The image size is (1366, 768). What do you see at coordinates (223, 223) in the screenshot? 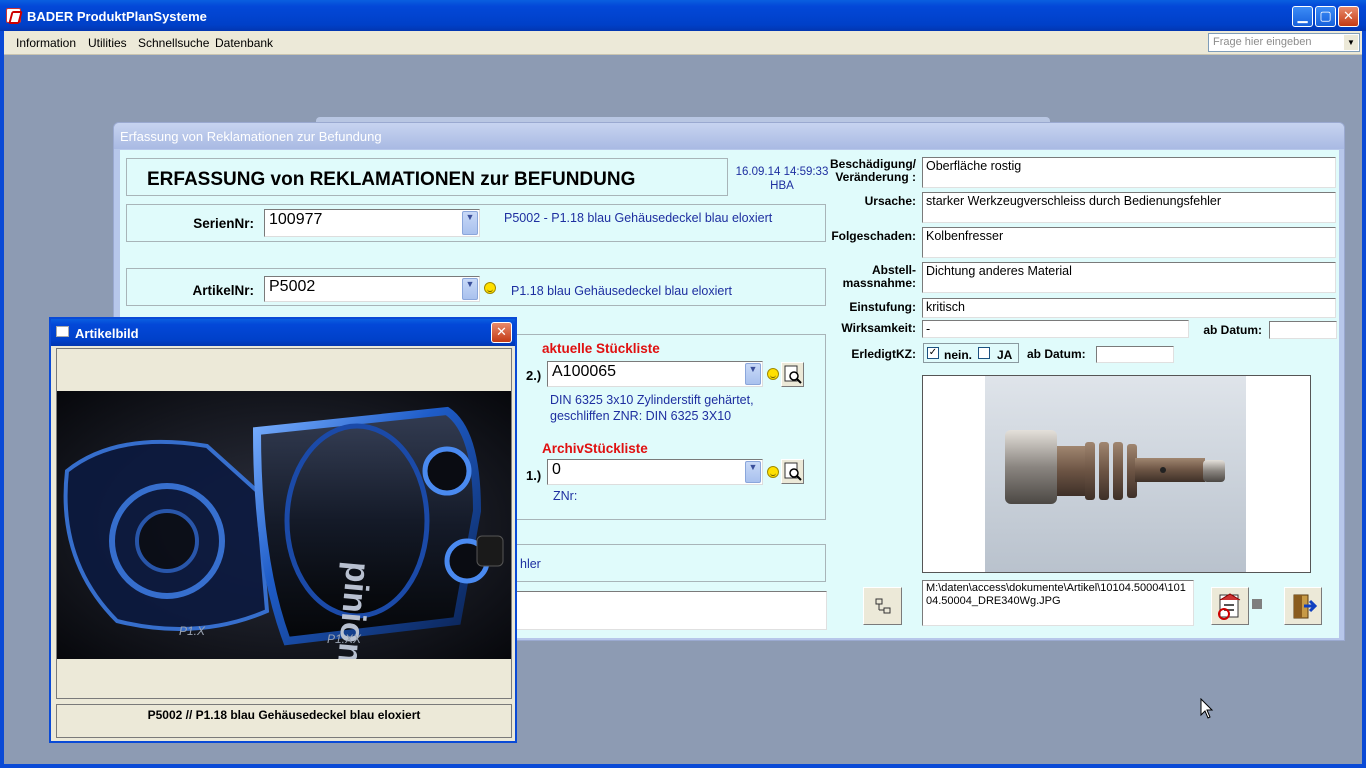
I see `serien-label: SerienNr:` at bounding box center [223, 223].